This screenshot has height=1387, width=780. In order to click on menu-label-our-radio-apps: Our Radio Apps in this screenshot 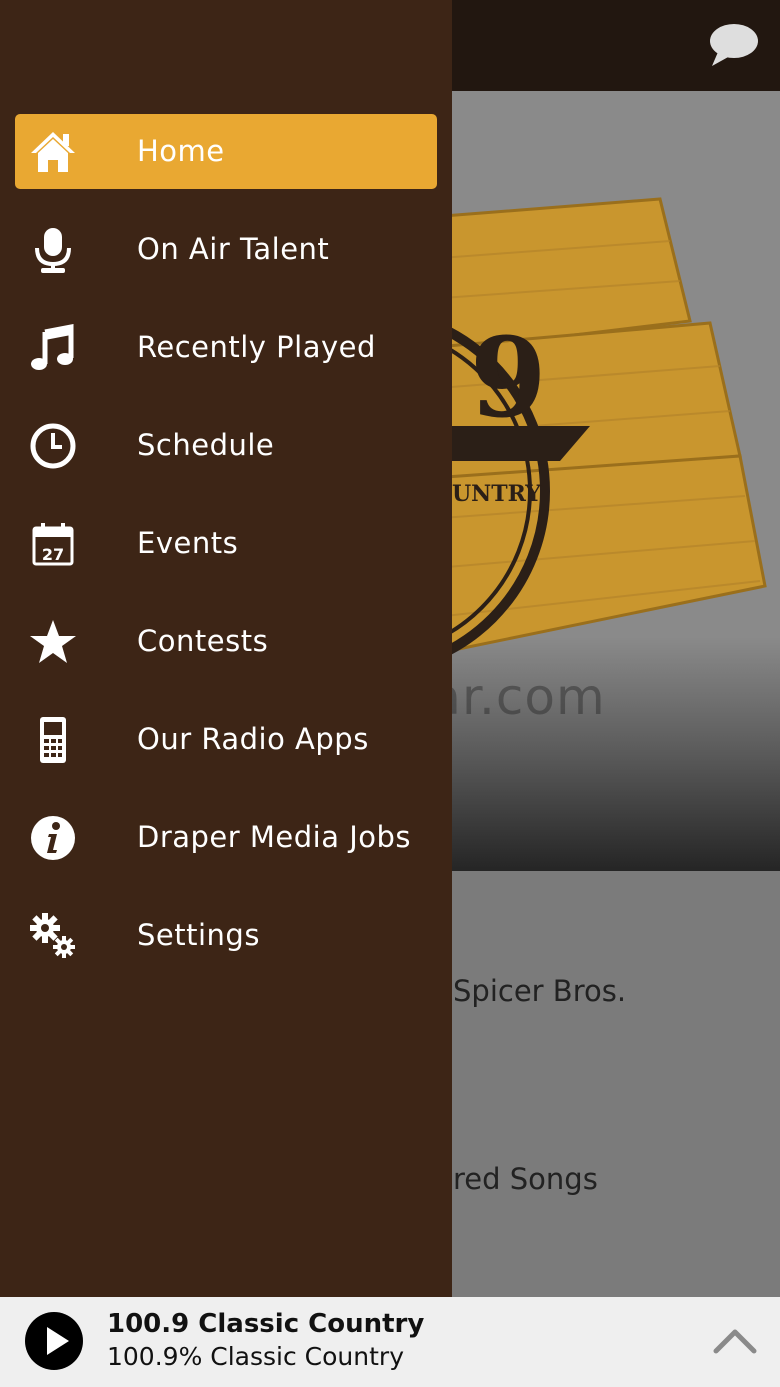, I will do `click(253, 739)`.